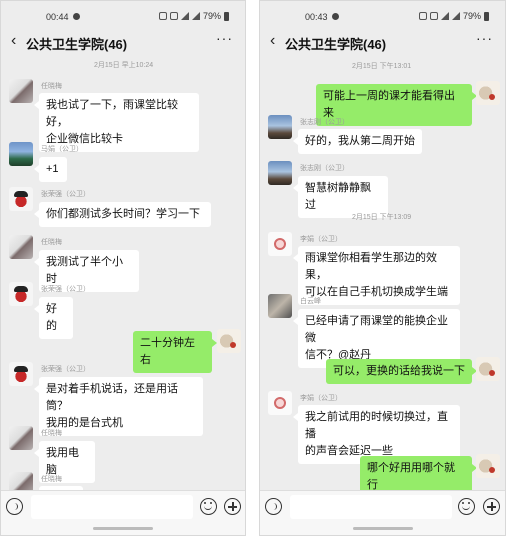 This screenshot has height=536, width=506. What do you see at coordinates (122, 214) in the screenshot?
I see `message-bubble: 你们都测试多长时间？学习一下` at bounding box center [122, 214].